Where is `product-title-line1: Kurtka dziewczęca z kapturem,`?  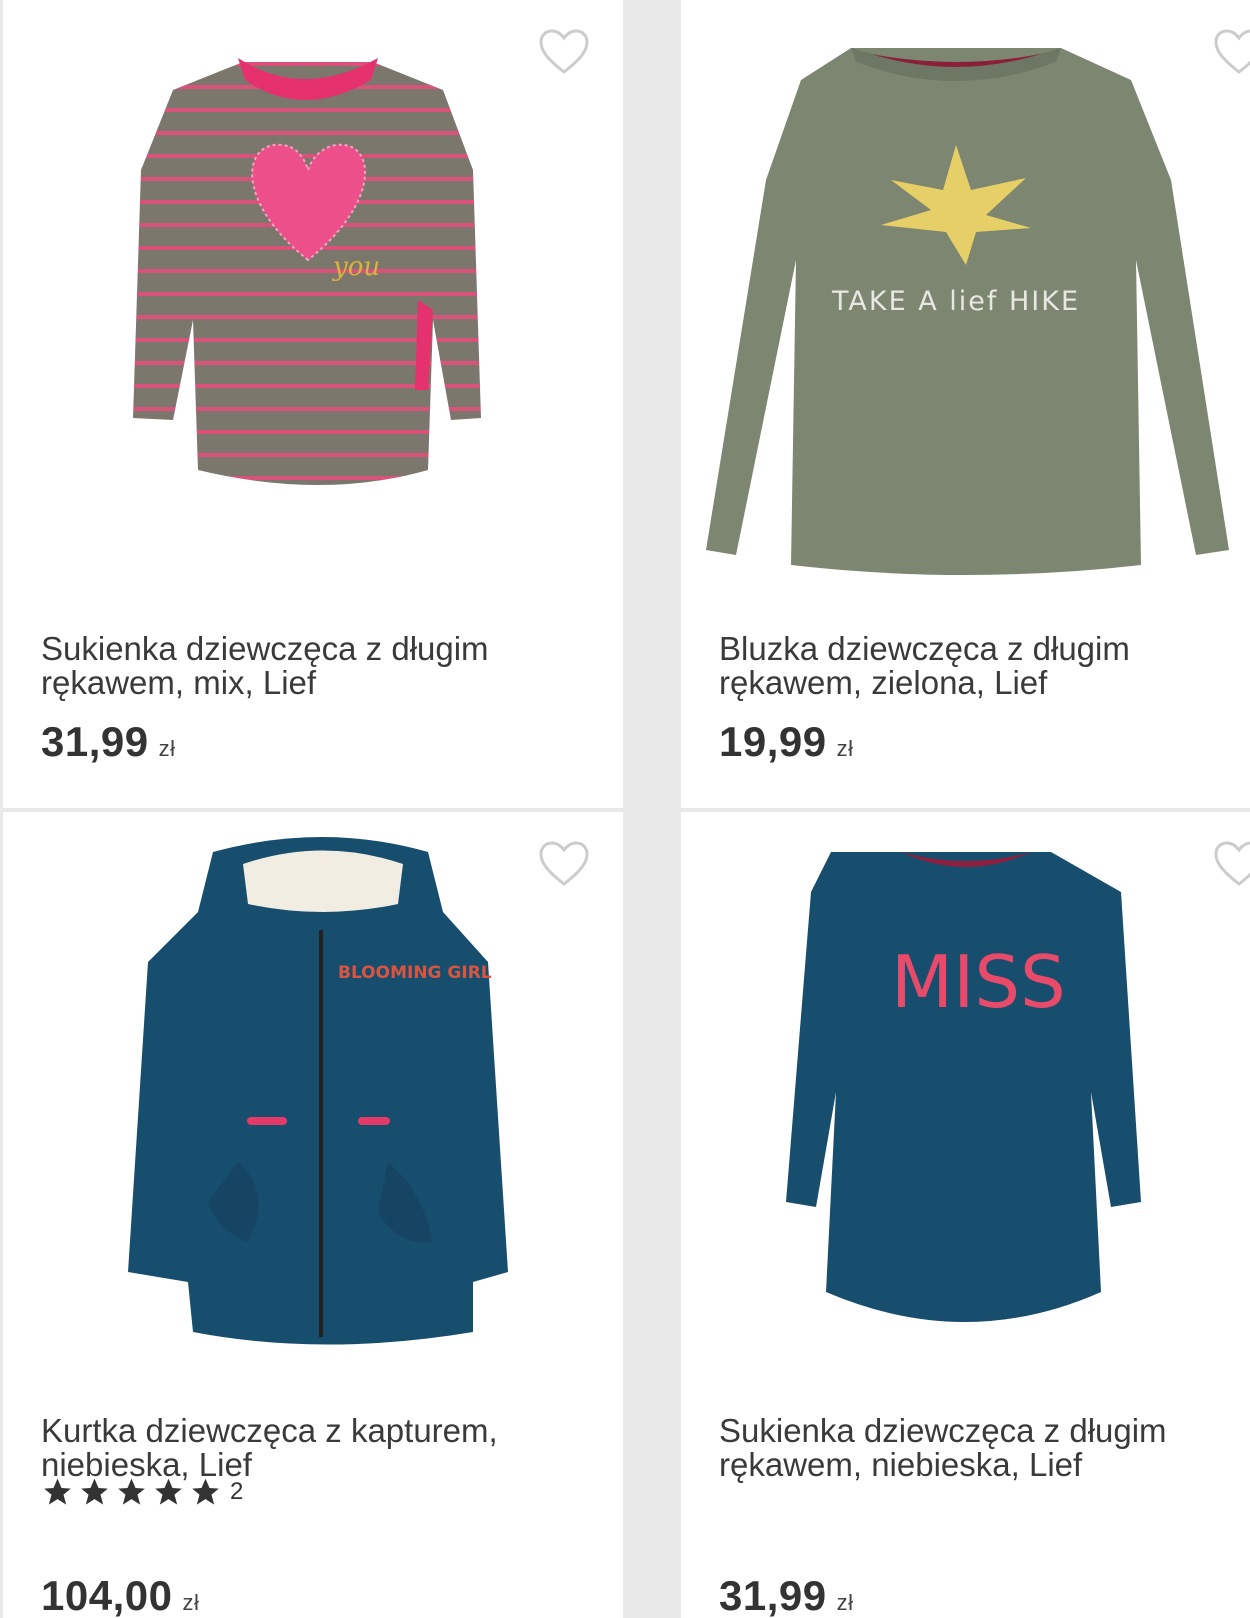
product-title-line1: Kurtka dziewczęca z kapturem, is located at coordinates (301, 1431).